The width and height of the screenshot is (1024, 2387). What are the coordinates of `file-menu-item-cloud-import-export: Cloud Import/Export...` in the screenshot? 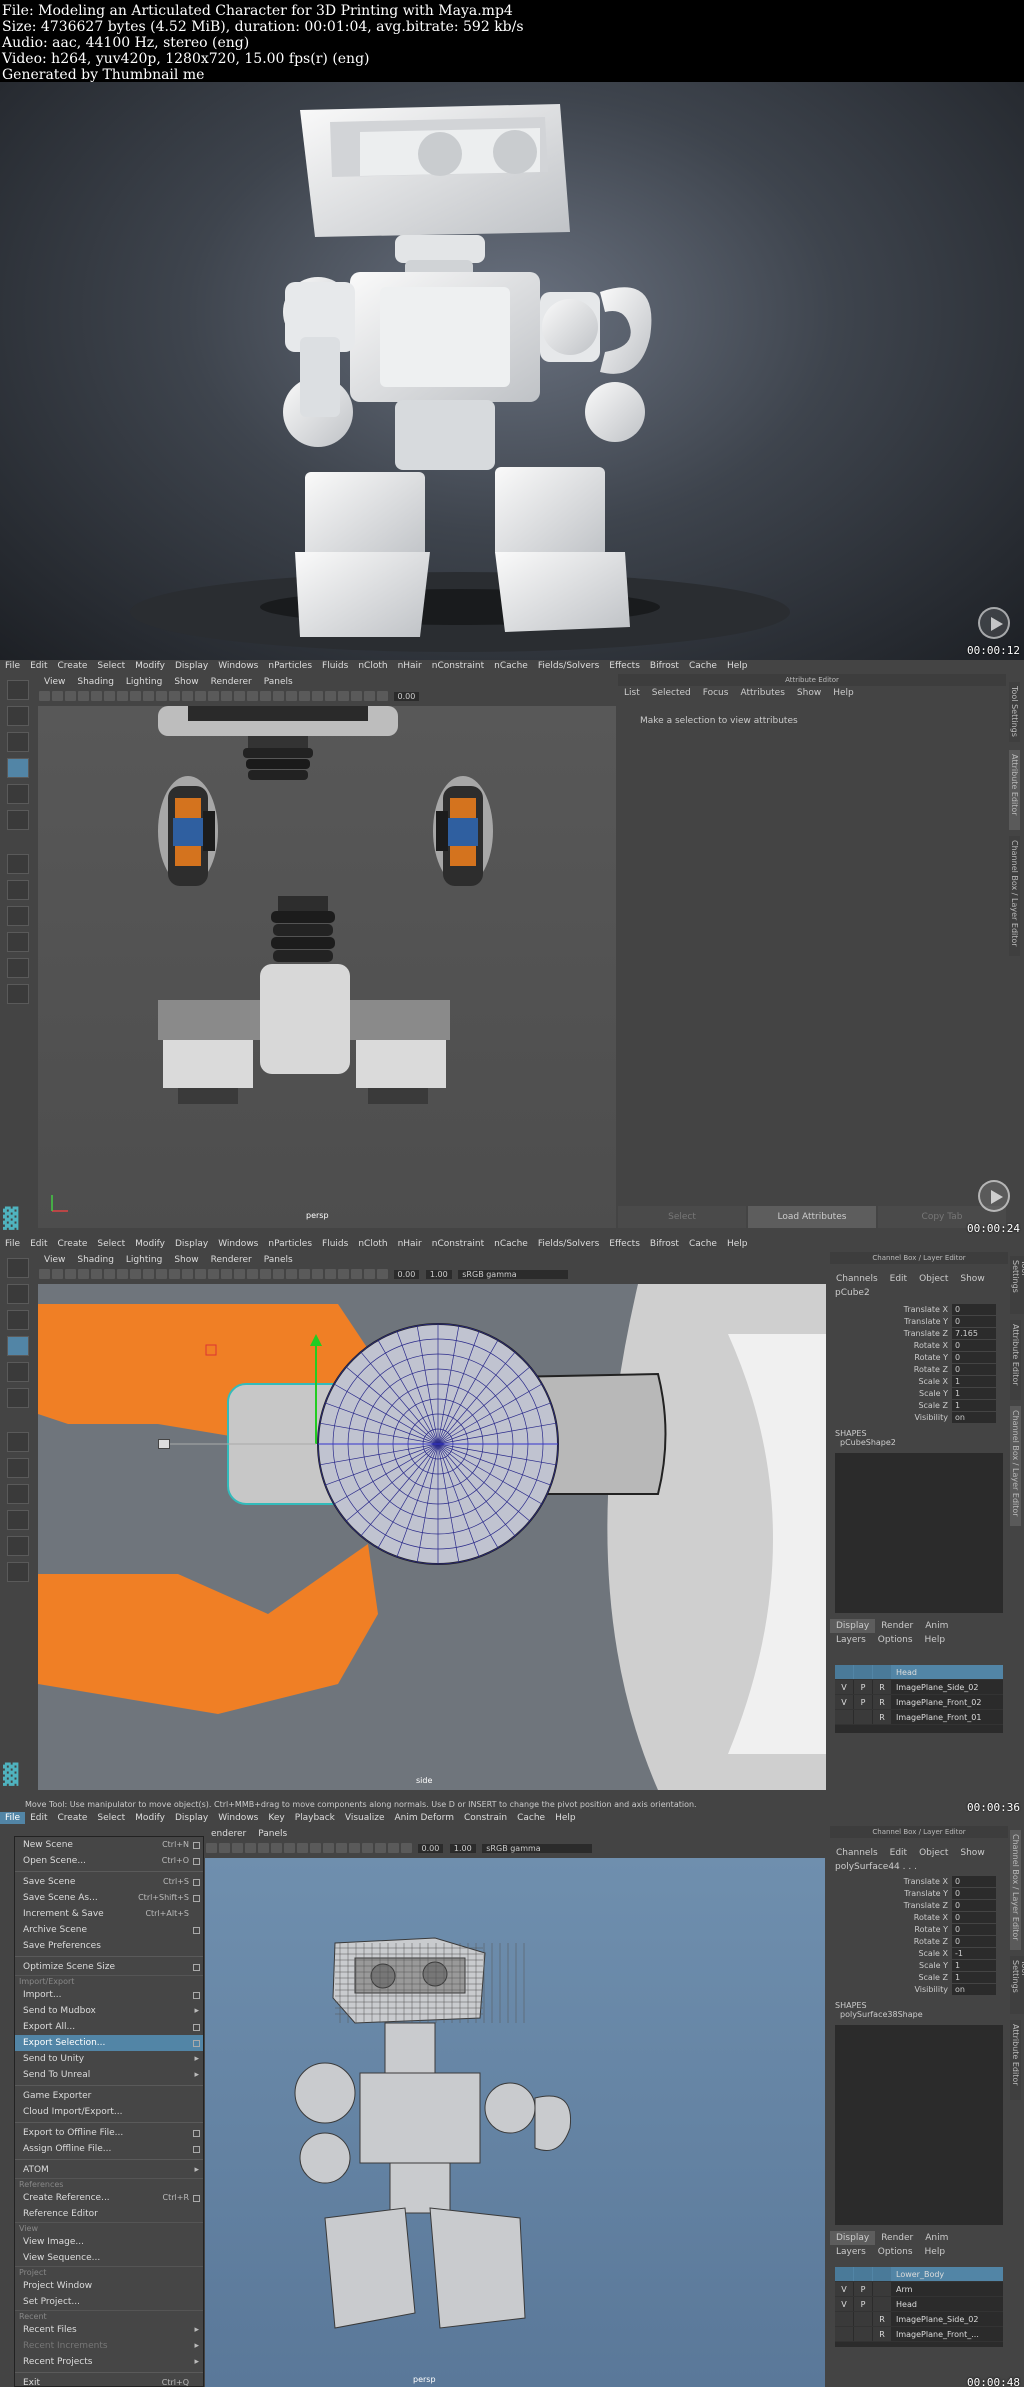 It's located at (109, 2112).